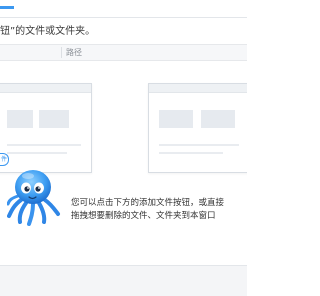 This screenshot has height=296, width=320. I want to click on octopus-mascot-icon, so click(33, 198).